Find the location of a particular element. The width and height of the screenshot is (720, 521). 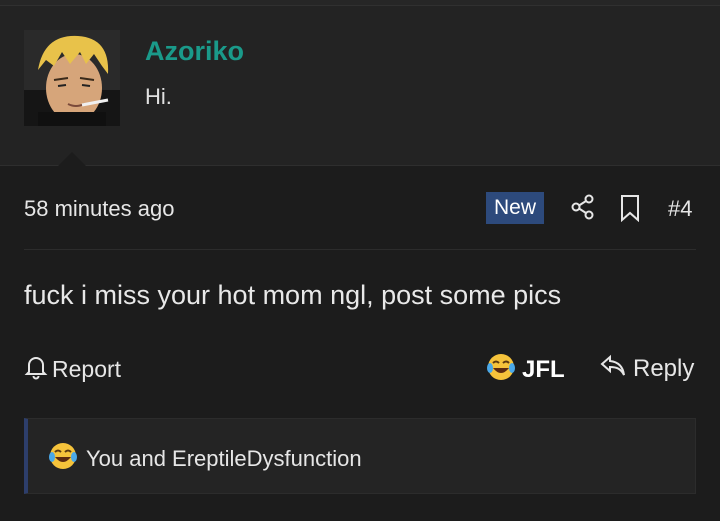

username: Azoriko is located at coordinates (194, 51).